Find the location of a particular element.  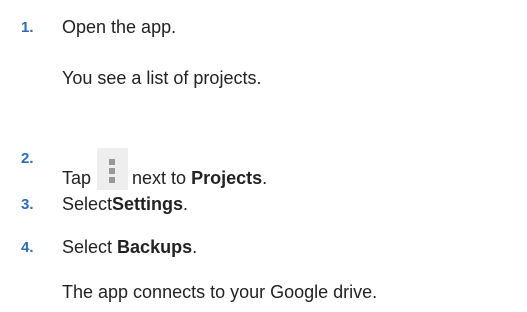

step-3-number: 3. is located at coordinates (27, 204).